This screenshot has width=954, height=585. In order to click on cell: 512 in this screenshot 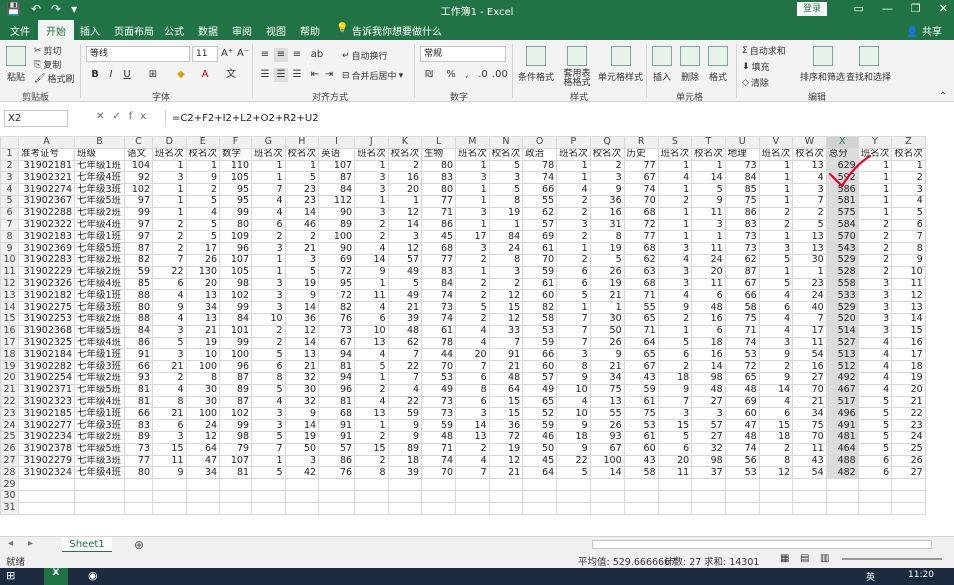, I will do `click(842, 366)`.